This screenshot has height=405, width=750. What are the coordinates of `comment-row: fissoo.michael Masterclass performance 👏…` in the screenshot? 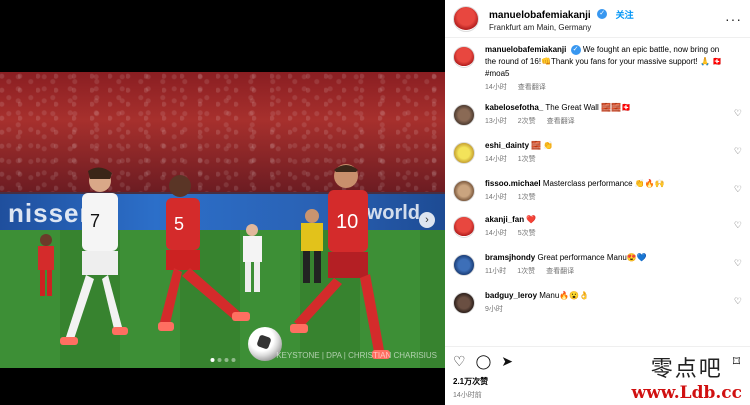 It's located at (597, 196).